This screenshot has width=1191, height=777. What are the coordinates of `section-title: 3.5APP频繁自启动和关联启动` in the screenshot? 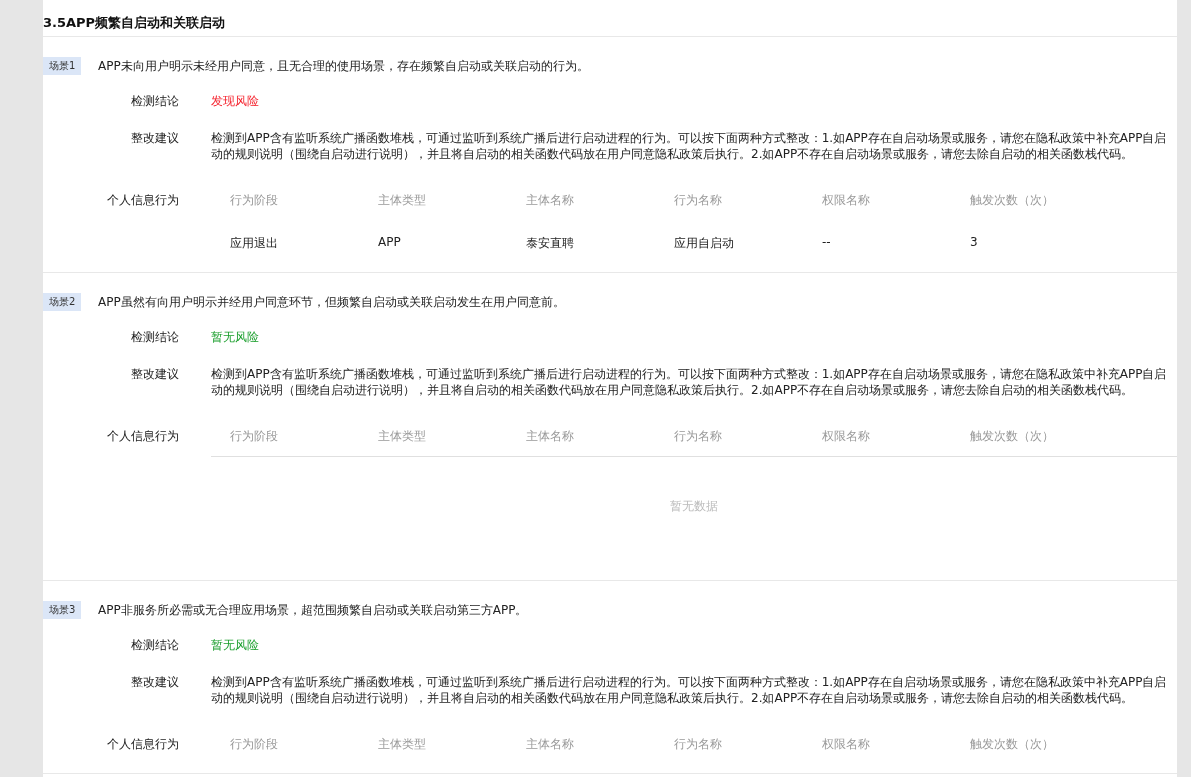 It's located at (610, 18).